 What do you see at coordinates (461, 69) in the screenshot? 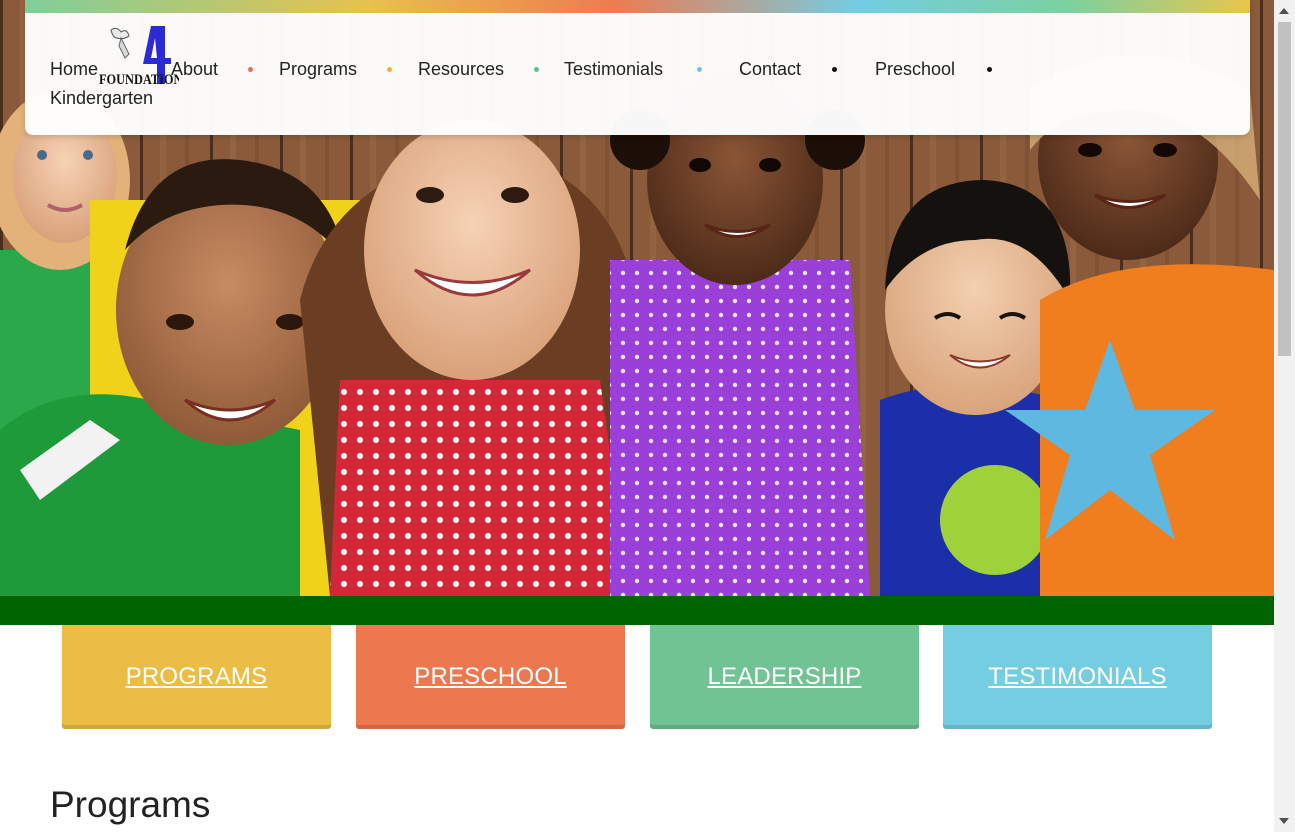
I see `nav-resources: Resources` at bounding box center [461, 69].